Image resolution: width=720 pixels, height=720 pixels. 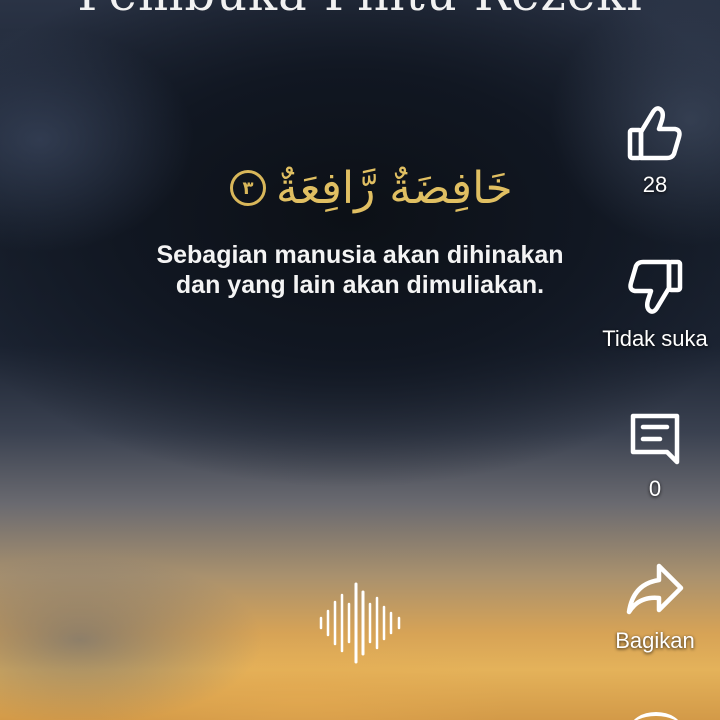 I want to click on arabic-verse-row: ٣ خَافِضَةٌ رَّافِعَةٌ, so click(x=371, y=188).